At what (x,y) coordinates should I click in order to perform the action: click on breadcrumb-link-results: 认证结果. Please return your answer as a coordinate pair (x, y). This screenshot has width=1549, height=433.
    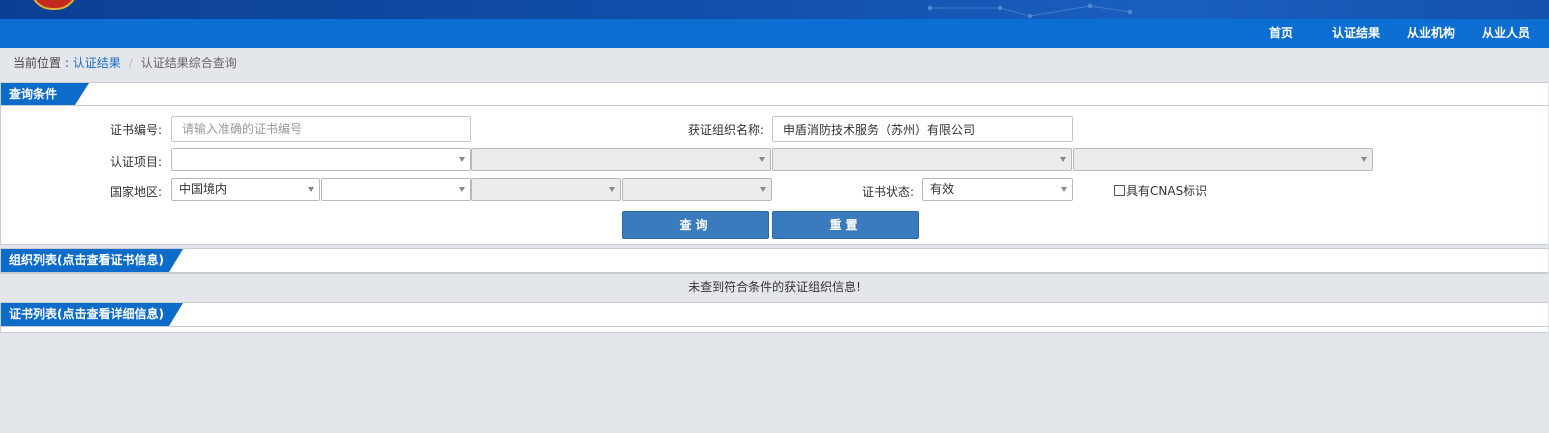
    Looking at the image, I should click on (97, 63).